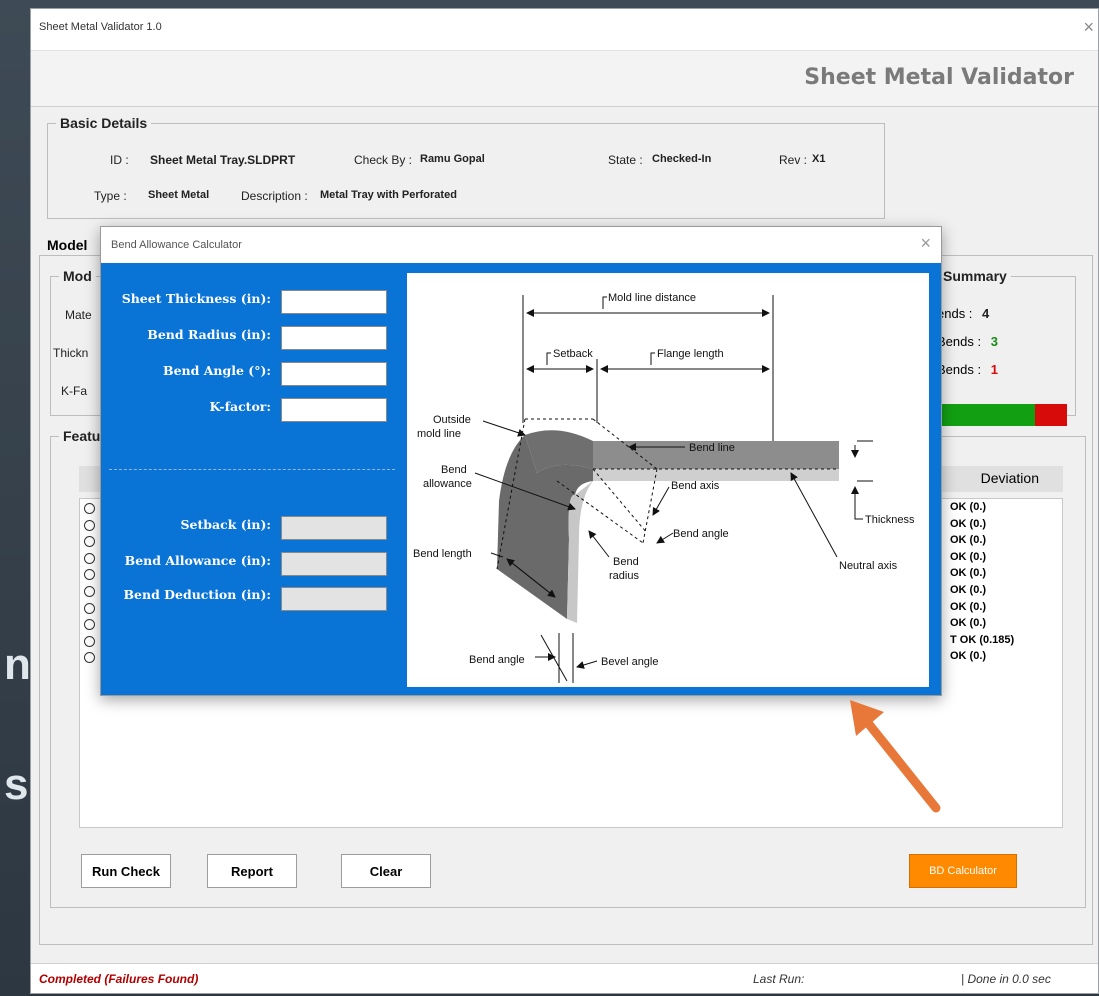 The width and height of the screenshot is (1099, 996). I want to click on summary-ok-row: Bends : 3, so click(967, 341).